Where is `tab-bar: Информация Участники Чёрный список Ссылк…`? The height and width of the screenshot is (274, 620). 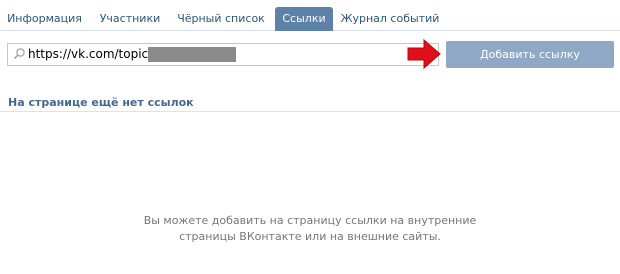
tab-bar: Информация Участники Чёрный список Ссылк… is located at coordinates (310, 15).